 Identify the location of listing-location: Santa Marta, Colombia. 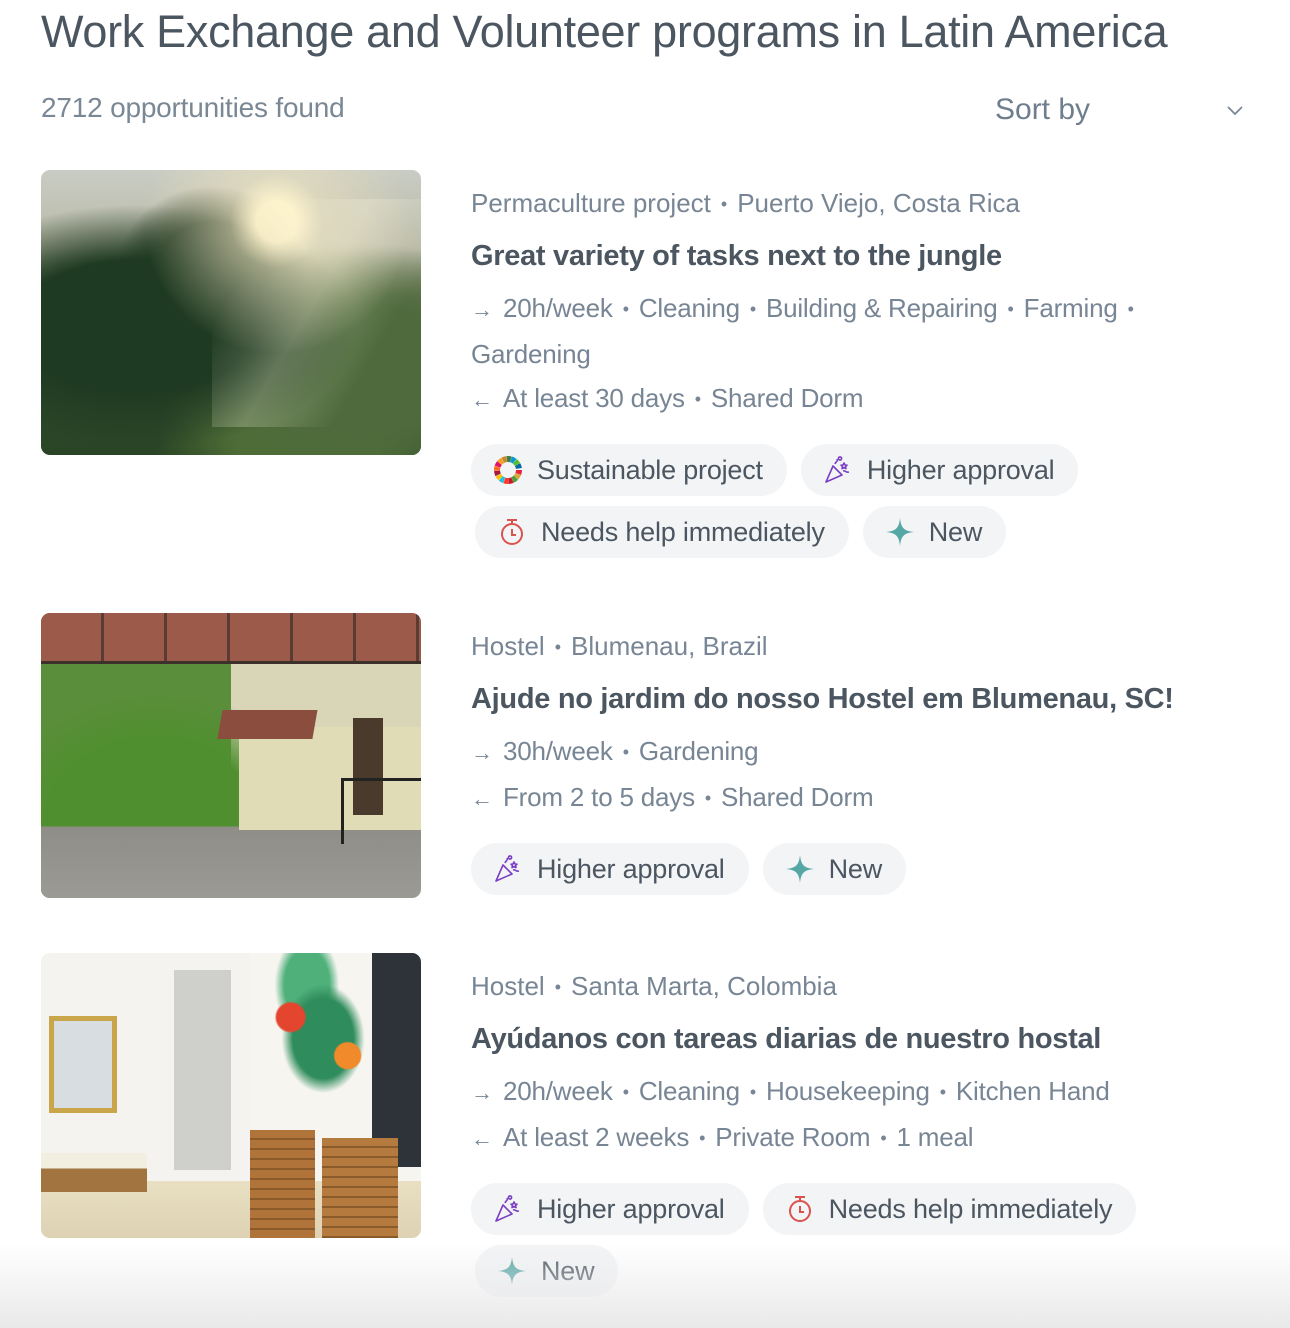
(704, 986).